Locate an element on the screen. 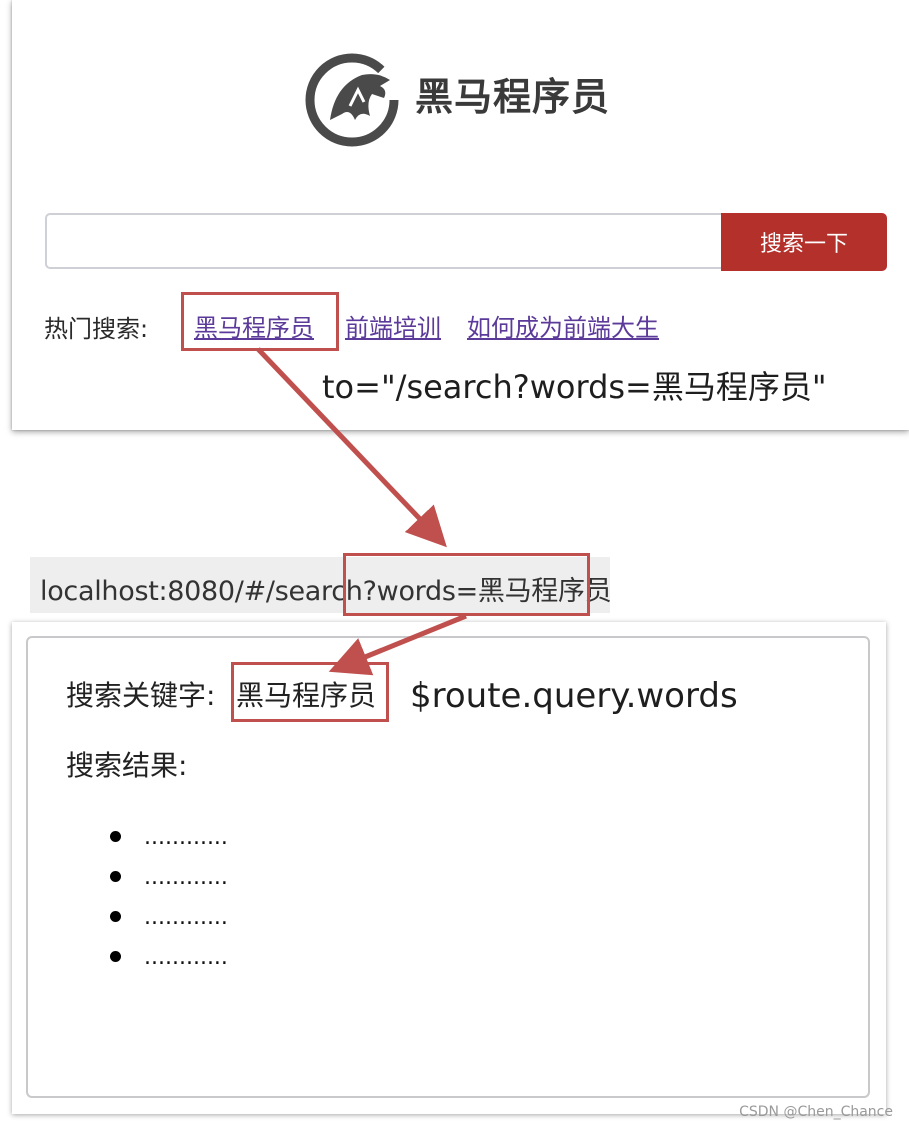 This screenshot has width=909, height=1131. router-link-annotation: to="/search?words=黑马程序员" is located at coordinates (574, 387).